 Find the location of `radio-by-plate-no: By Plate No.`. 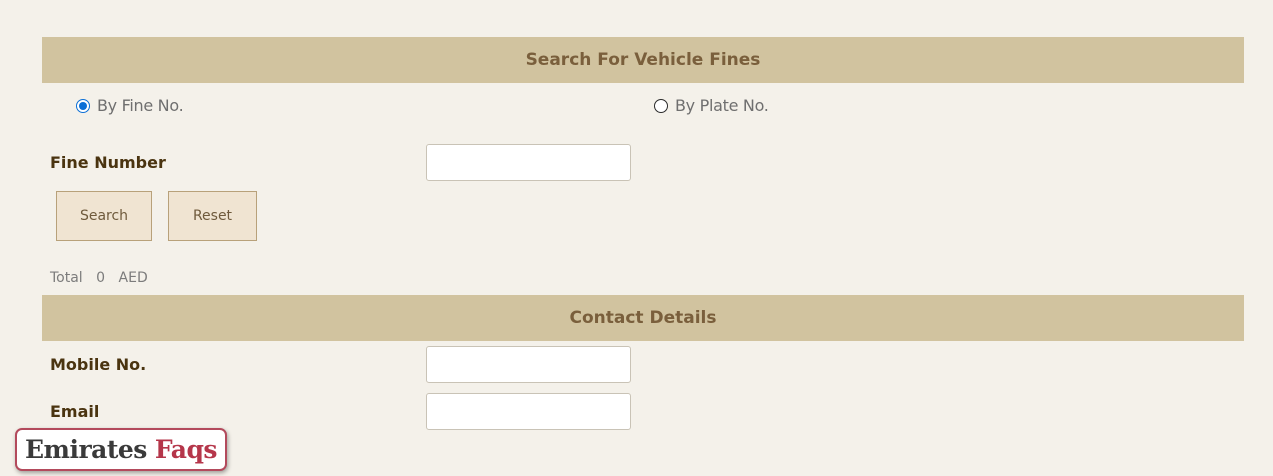

radio-by-plate-no: By Plate No. is located at coordinates (711, 105).